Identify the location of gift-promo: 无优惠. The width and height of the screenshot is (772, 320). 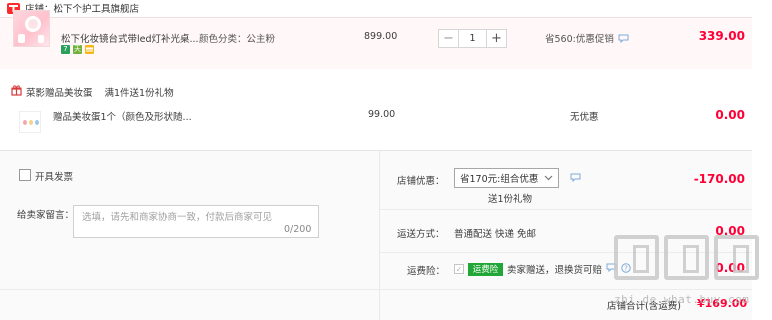
(584, 117).